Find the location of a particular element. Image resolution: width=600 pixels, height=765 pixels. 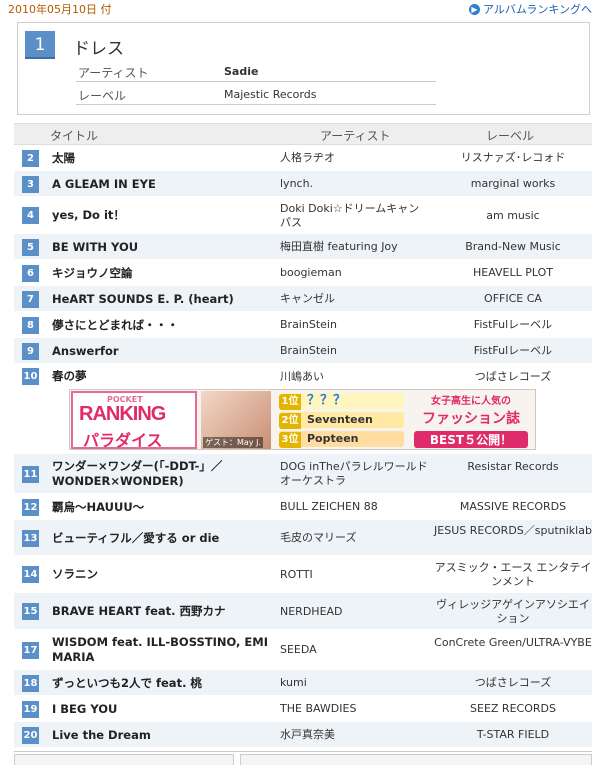

table-row: 3 A GLEAM IN EYE lynch. marginal works is located at coordinates (303, 184).